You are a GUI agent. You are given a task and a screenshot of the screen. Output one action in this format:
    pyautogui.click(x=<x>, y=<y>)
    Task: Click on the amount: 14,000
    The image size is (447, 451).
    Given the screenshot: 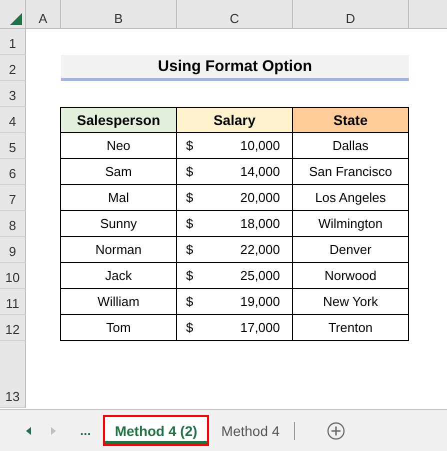 What is the action you would take?
    pyautogui.click(x=260, y=171)
    